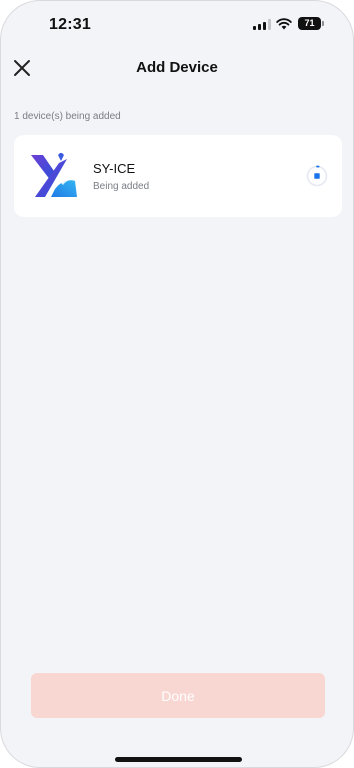 This screenshot has height=768, width=354. Describe the element at coordinates (54, 175) in the screenshot. I see `sy-ice-logo` at that location.